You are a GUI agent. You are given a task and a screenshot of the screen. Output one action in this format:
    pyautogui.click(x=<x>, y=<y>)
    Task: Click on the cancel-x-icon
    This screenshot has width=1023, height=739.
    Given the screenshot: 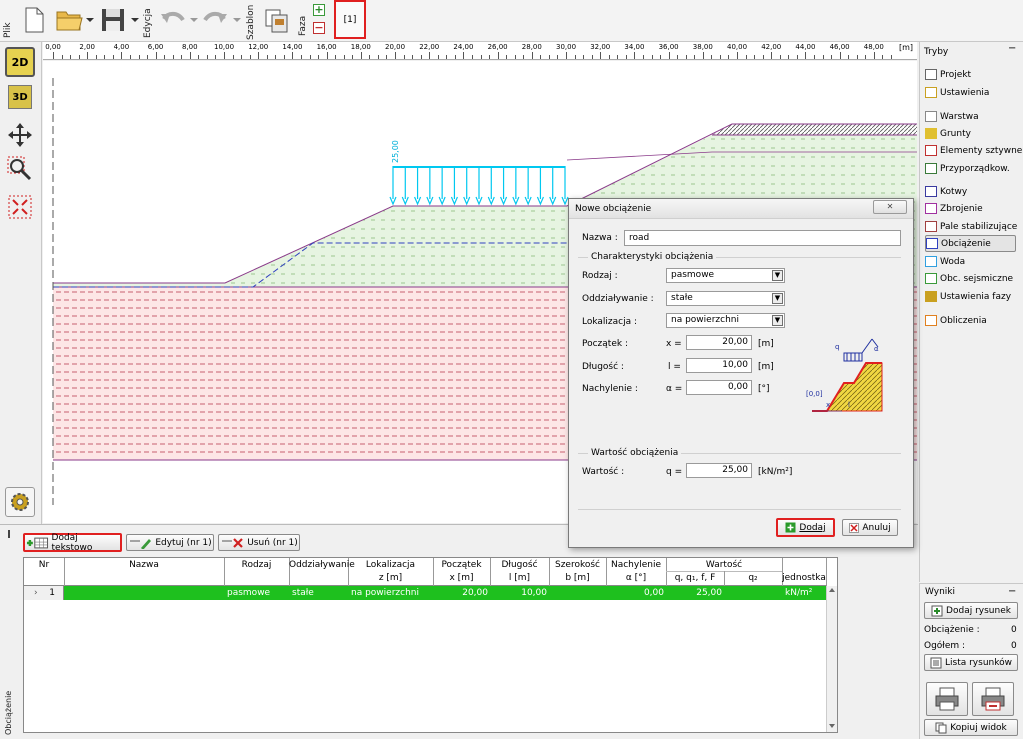 What is the action you would take?
    pyautogui.click(x=854, y=527)
    